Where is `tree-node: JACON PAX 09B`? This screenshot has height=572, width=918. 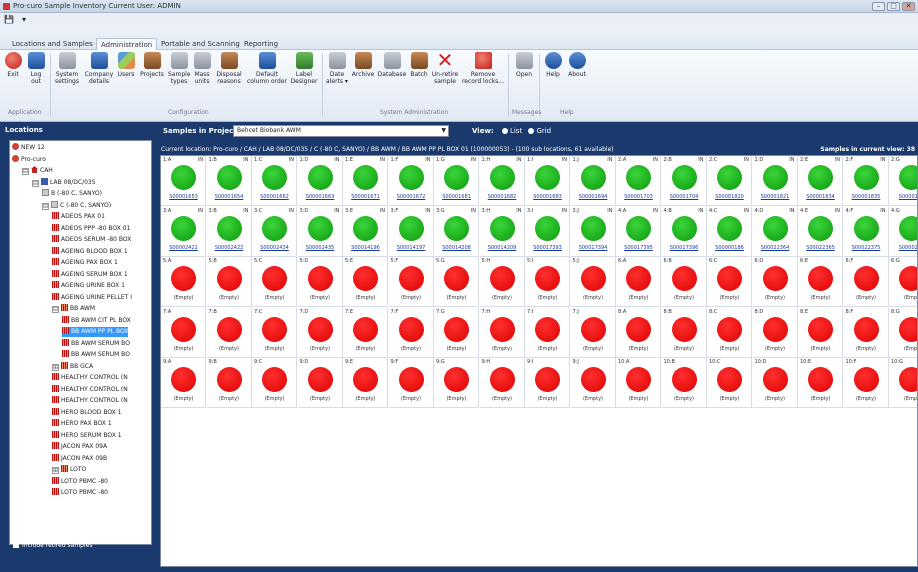 tree-node: JACON PAX 09B is located at coordinates (79, 458).